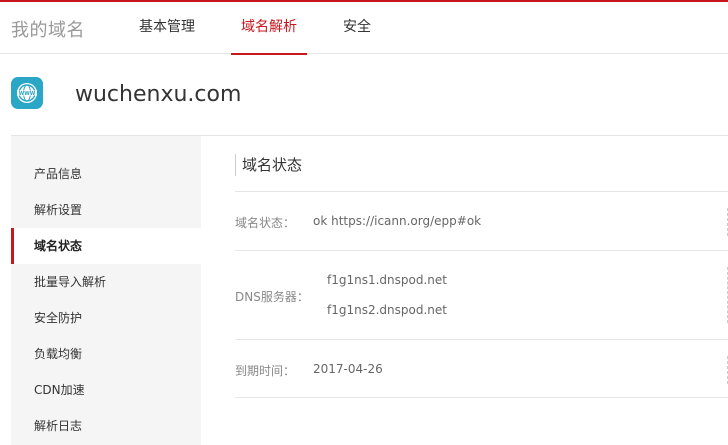 This screenshot has height=445, width=728. I want to click on sidebar-item-batch-import: 批量导入解析, so click(106, 282).